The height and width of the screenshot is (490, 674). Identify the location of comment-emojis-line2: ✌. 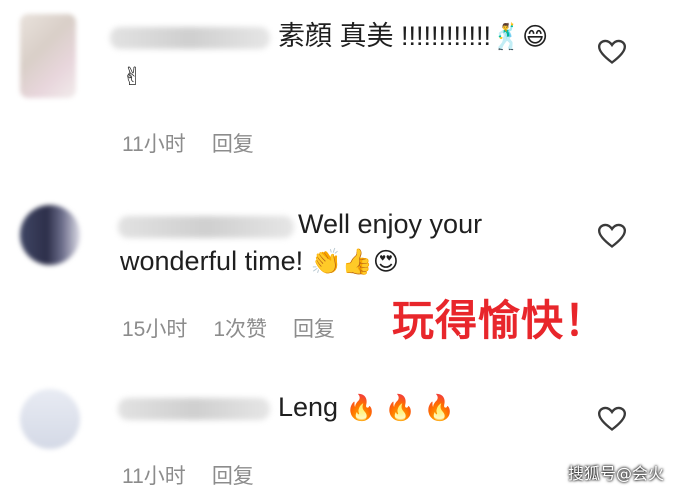
(132, 76).